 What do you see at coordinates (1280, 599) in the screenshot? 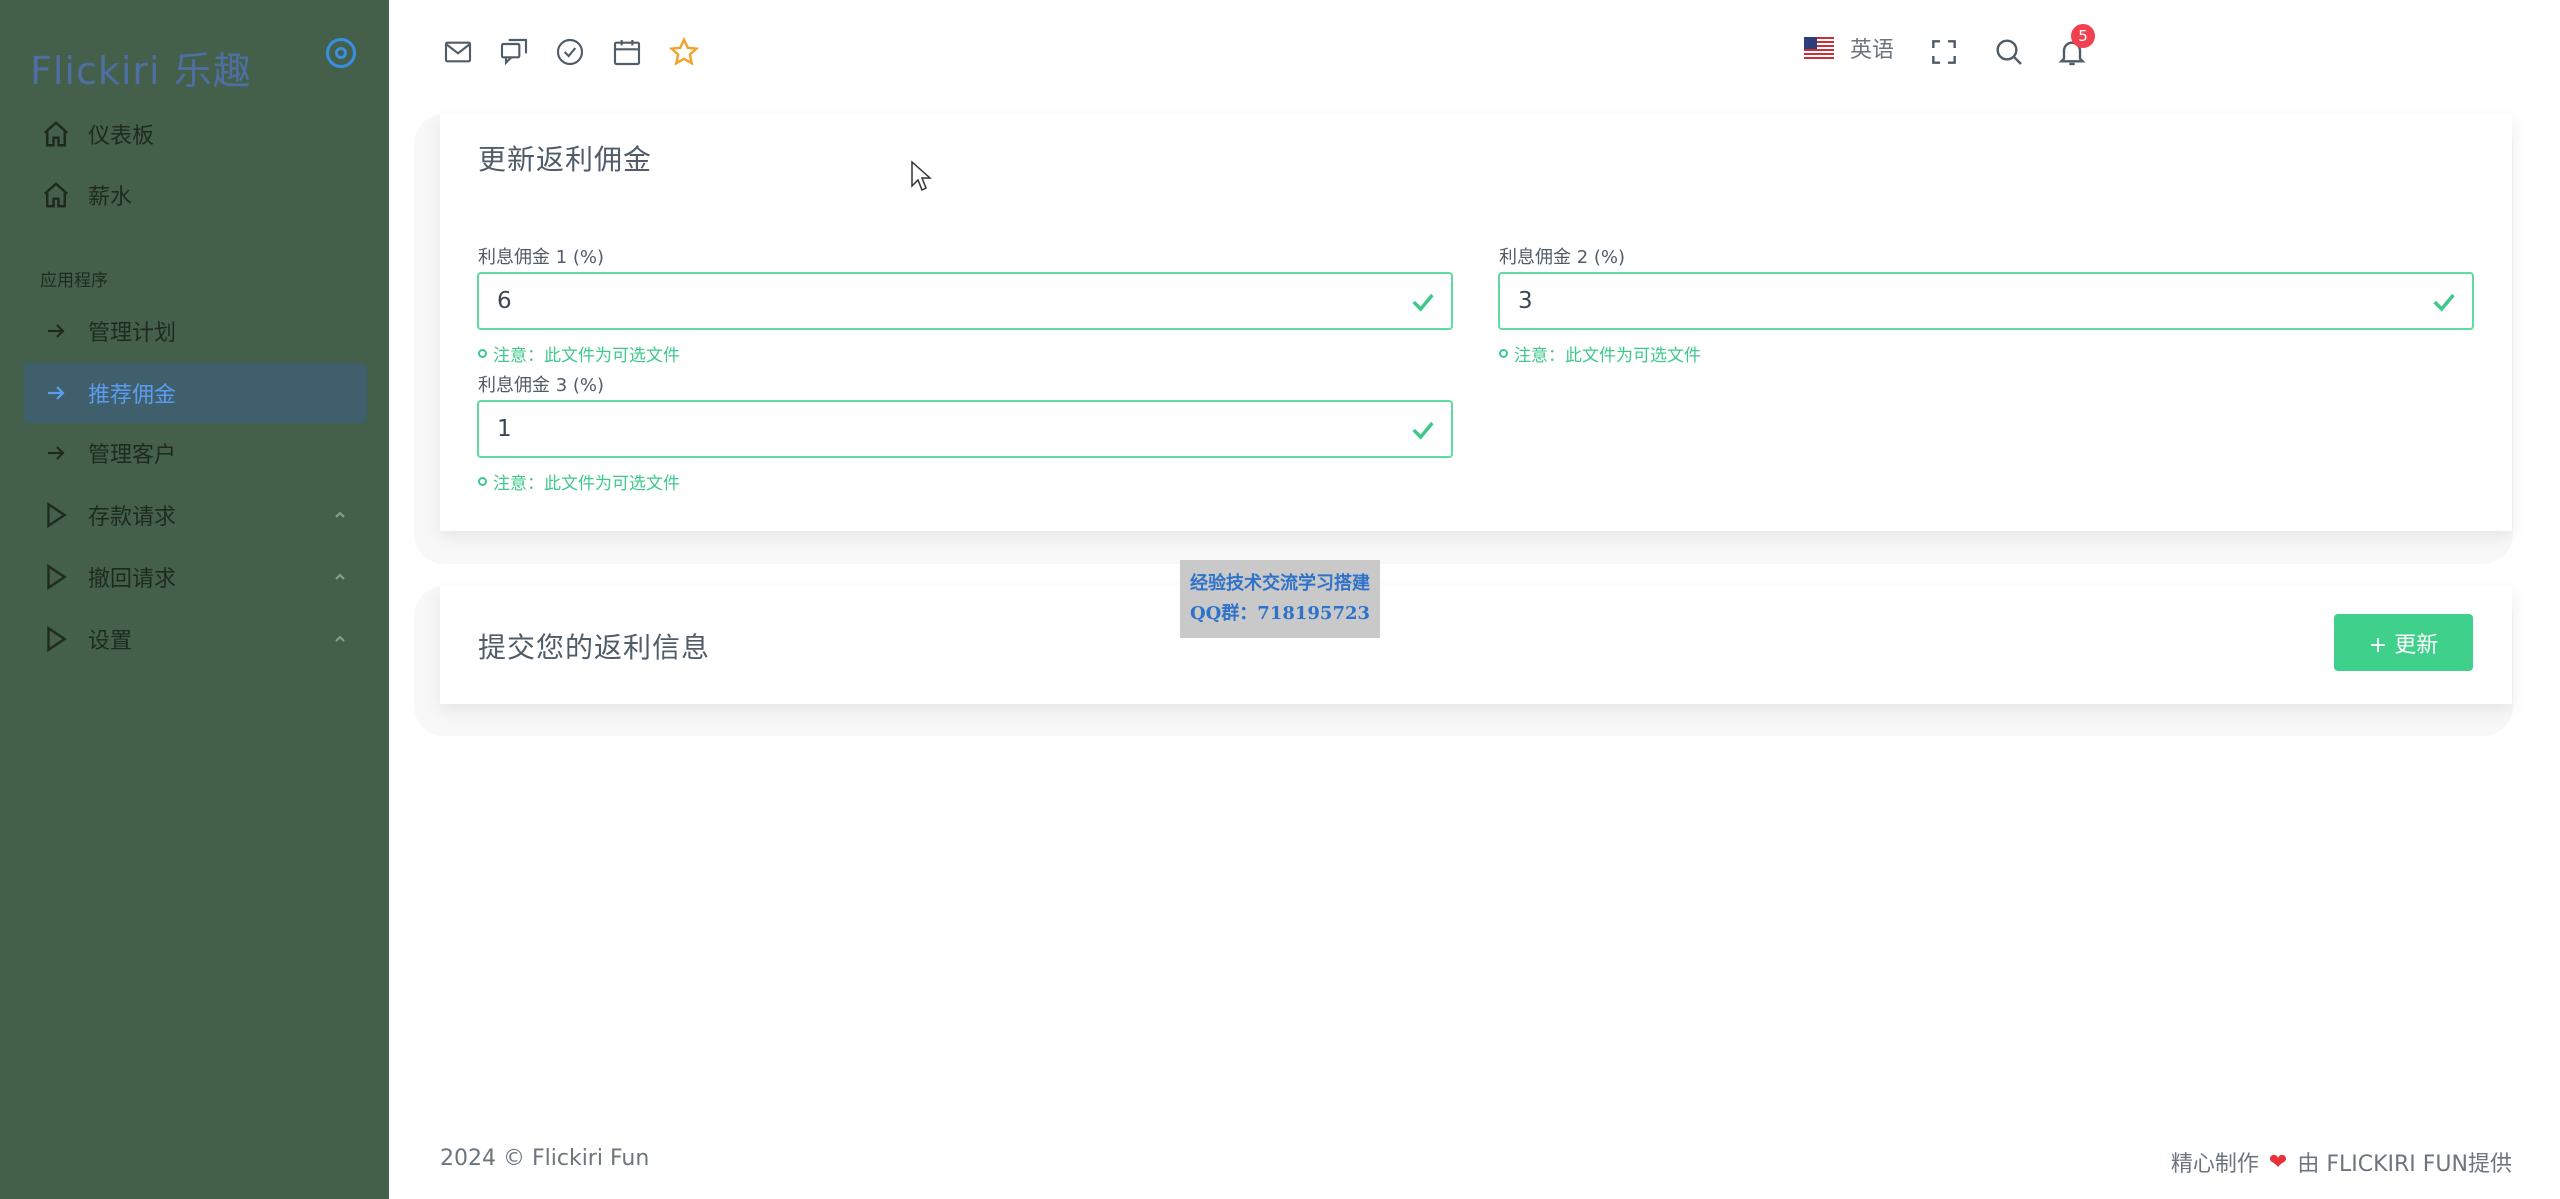
I see `watermark: 经验技术交流学习搭建 QQ群：718195723` at bounding box center [1280, 599].